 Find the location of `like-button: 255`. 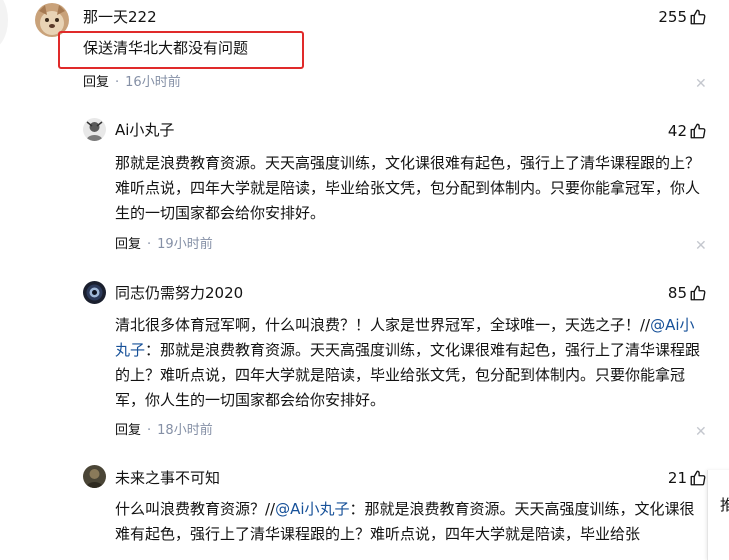

like-button: 255 is located at coordinates (682, 17).